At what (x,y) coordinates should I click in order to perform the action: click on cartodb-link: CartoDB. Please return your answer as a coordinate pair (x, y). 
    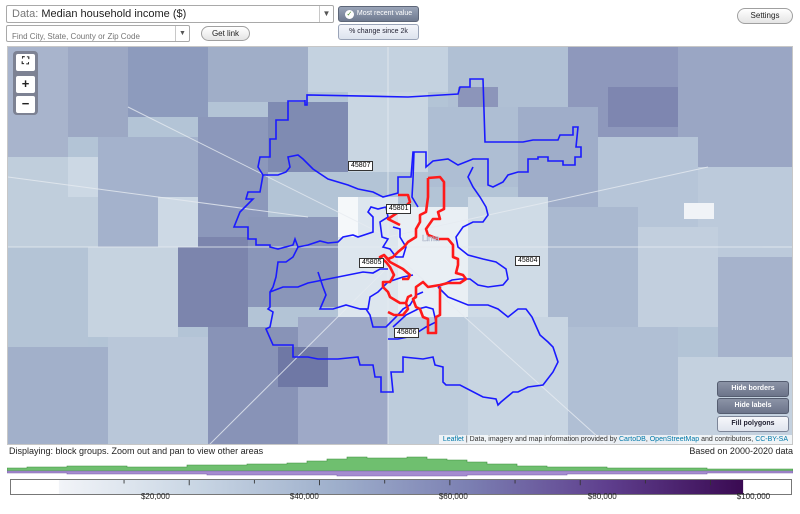
    Looking at the image, I should click on (632, 439).